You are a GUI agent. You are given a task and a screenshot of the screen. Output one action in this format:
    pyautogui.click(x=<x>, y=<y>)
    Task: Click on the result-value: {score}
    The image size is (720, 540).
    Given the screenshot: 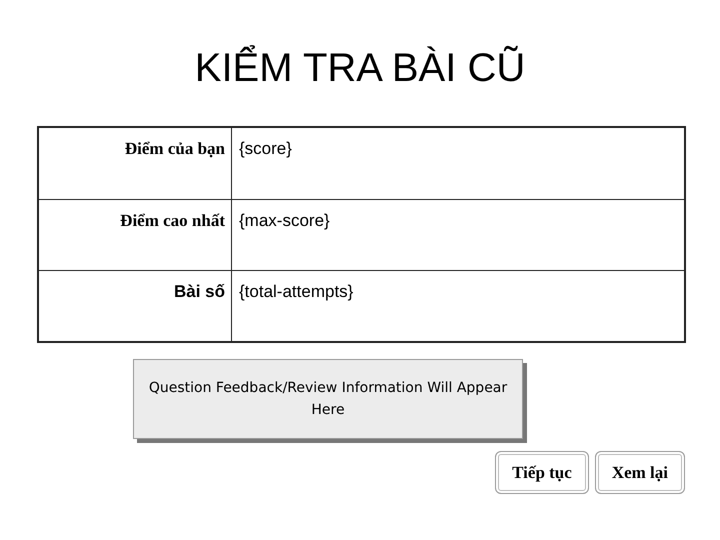 What is the action you would take?
    pyautogui.click(x=265, y=149)
    